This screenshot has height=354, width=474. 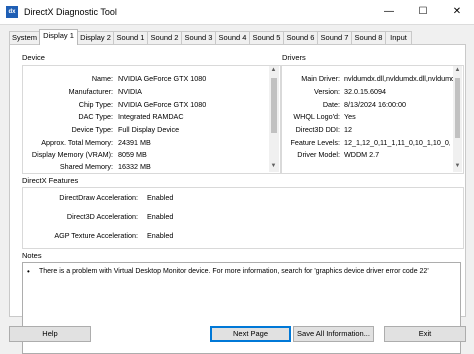 What do you see at coordinates (237, 12) in the screenshot?
I see `title-bar: dx DirectX Diagnostic Tool — ☐ ✕` at bounding box center [237, 12].